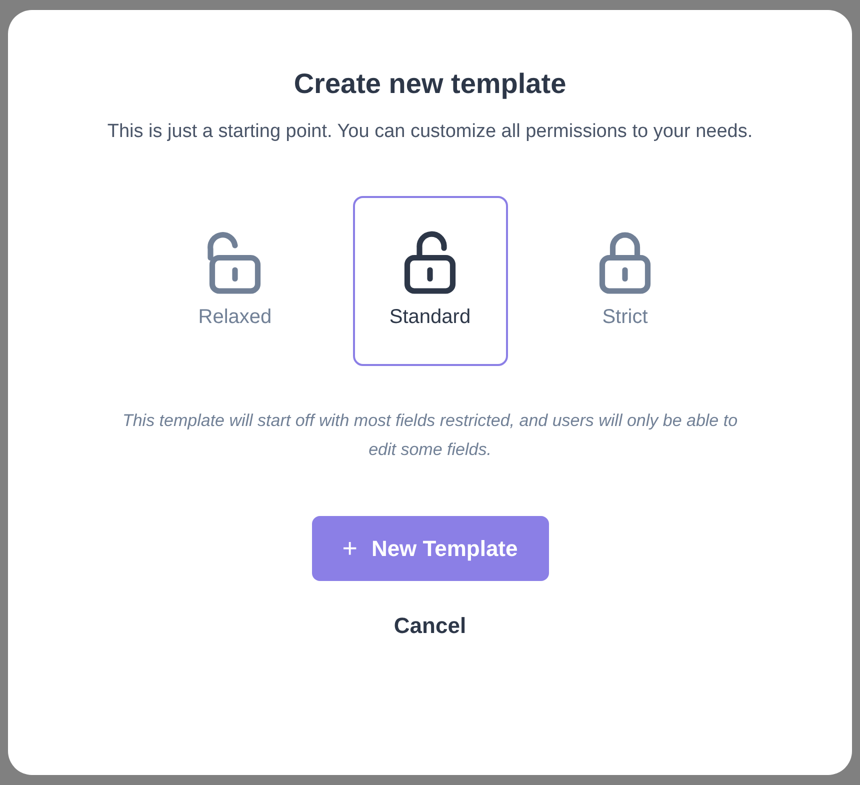 This screenshot has height=785, width=860. Describe the element at coordinates (430, 435) in the screenshot. I see `template-description: This template will start off with most fields restricted, and users will only be able to edit some fields.` at that location.